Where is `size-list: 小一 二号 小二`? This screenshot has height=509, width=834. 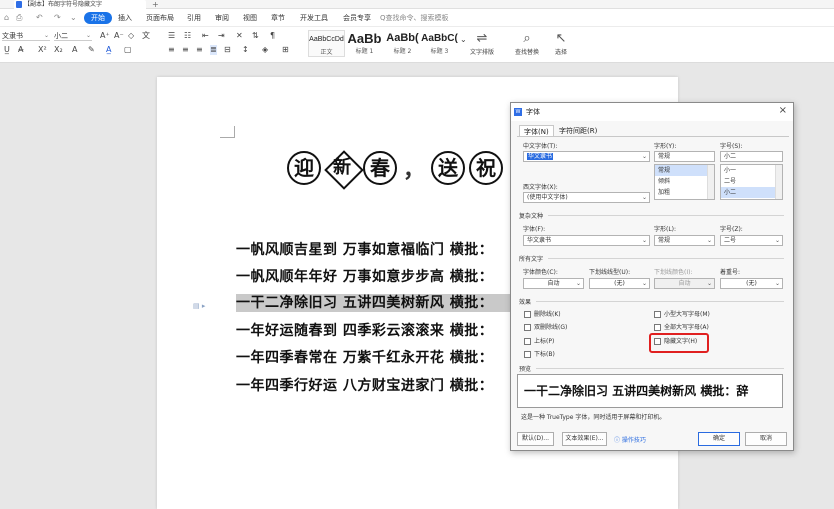
size-list: 小一 二号 小二 is located at coordinates (751, 182).